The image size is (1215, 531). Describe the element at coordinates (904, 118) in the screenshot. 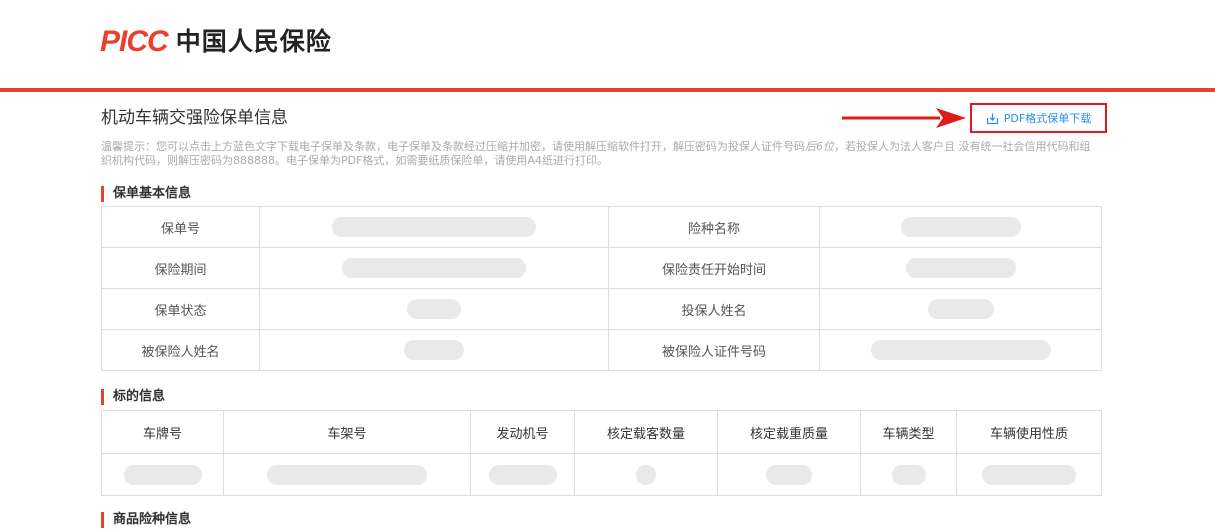

I see `arrow-annotation-icon` at that location.